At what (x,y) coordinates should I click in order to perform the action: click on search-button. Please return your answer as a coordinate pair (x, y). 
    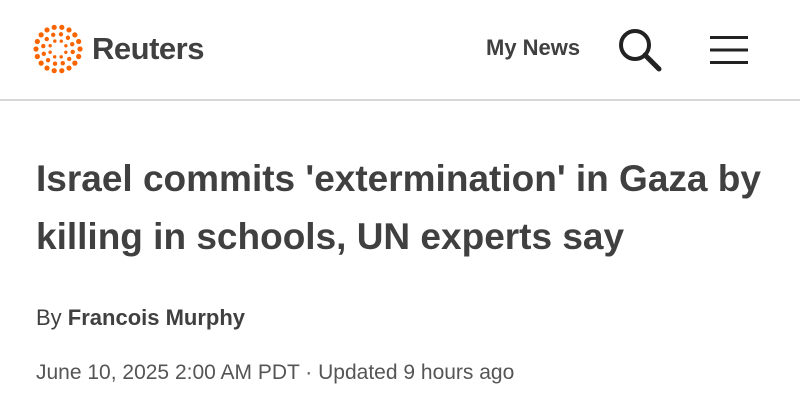
    Looking at the image, I should click on (640, 50).